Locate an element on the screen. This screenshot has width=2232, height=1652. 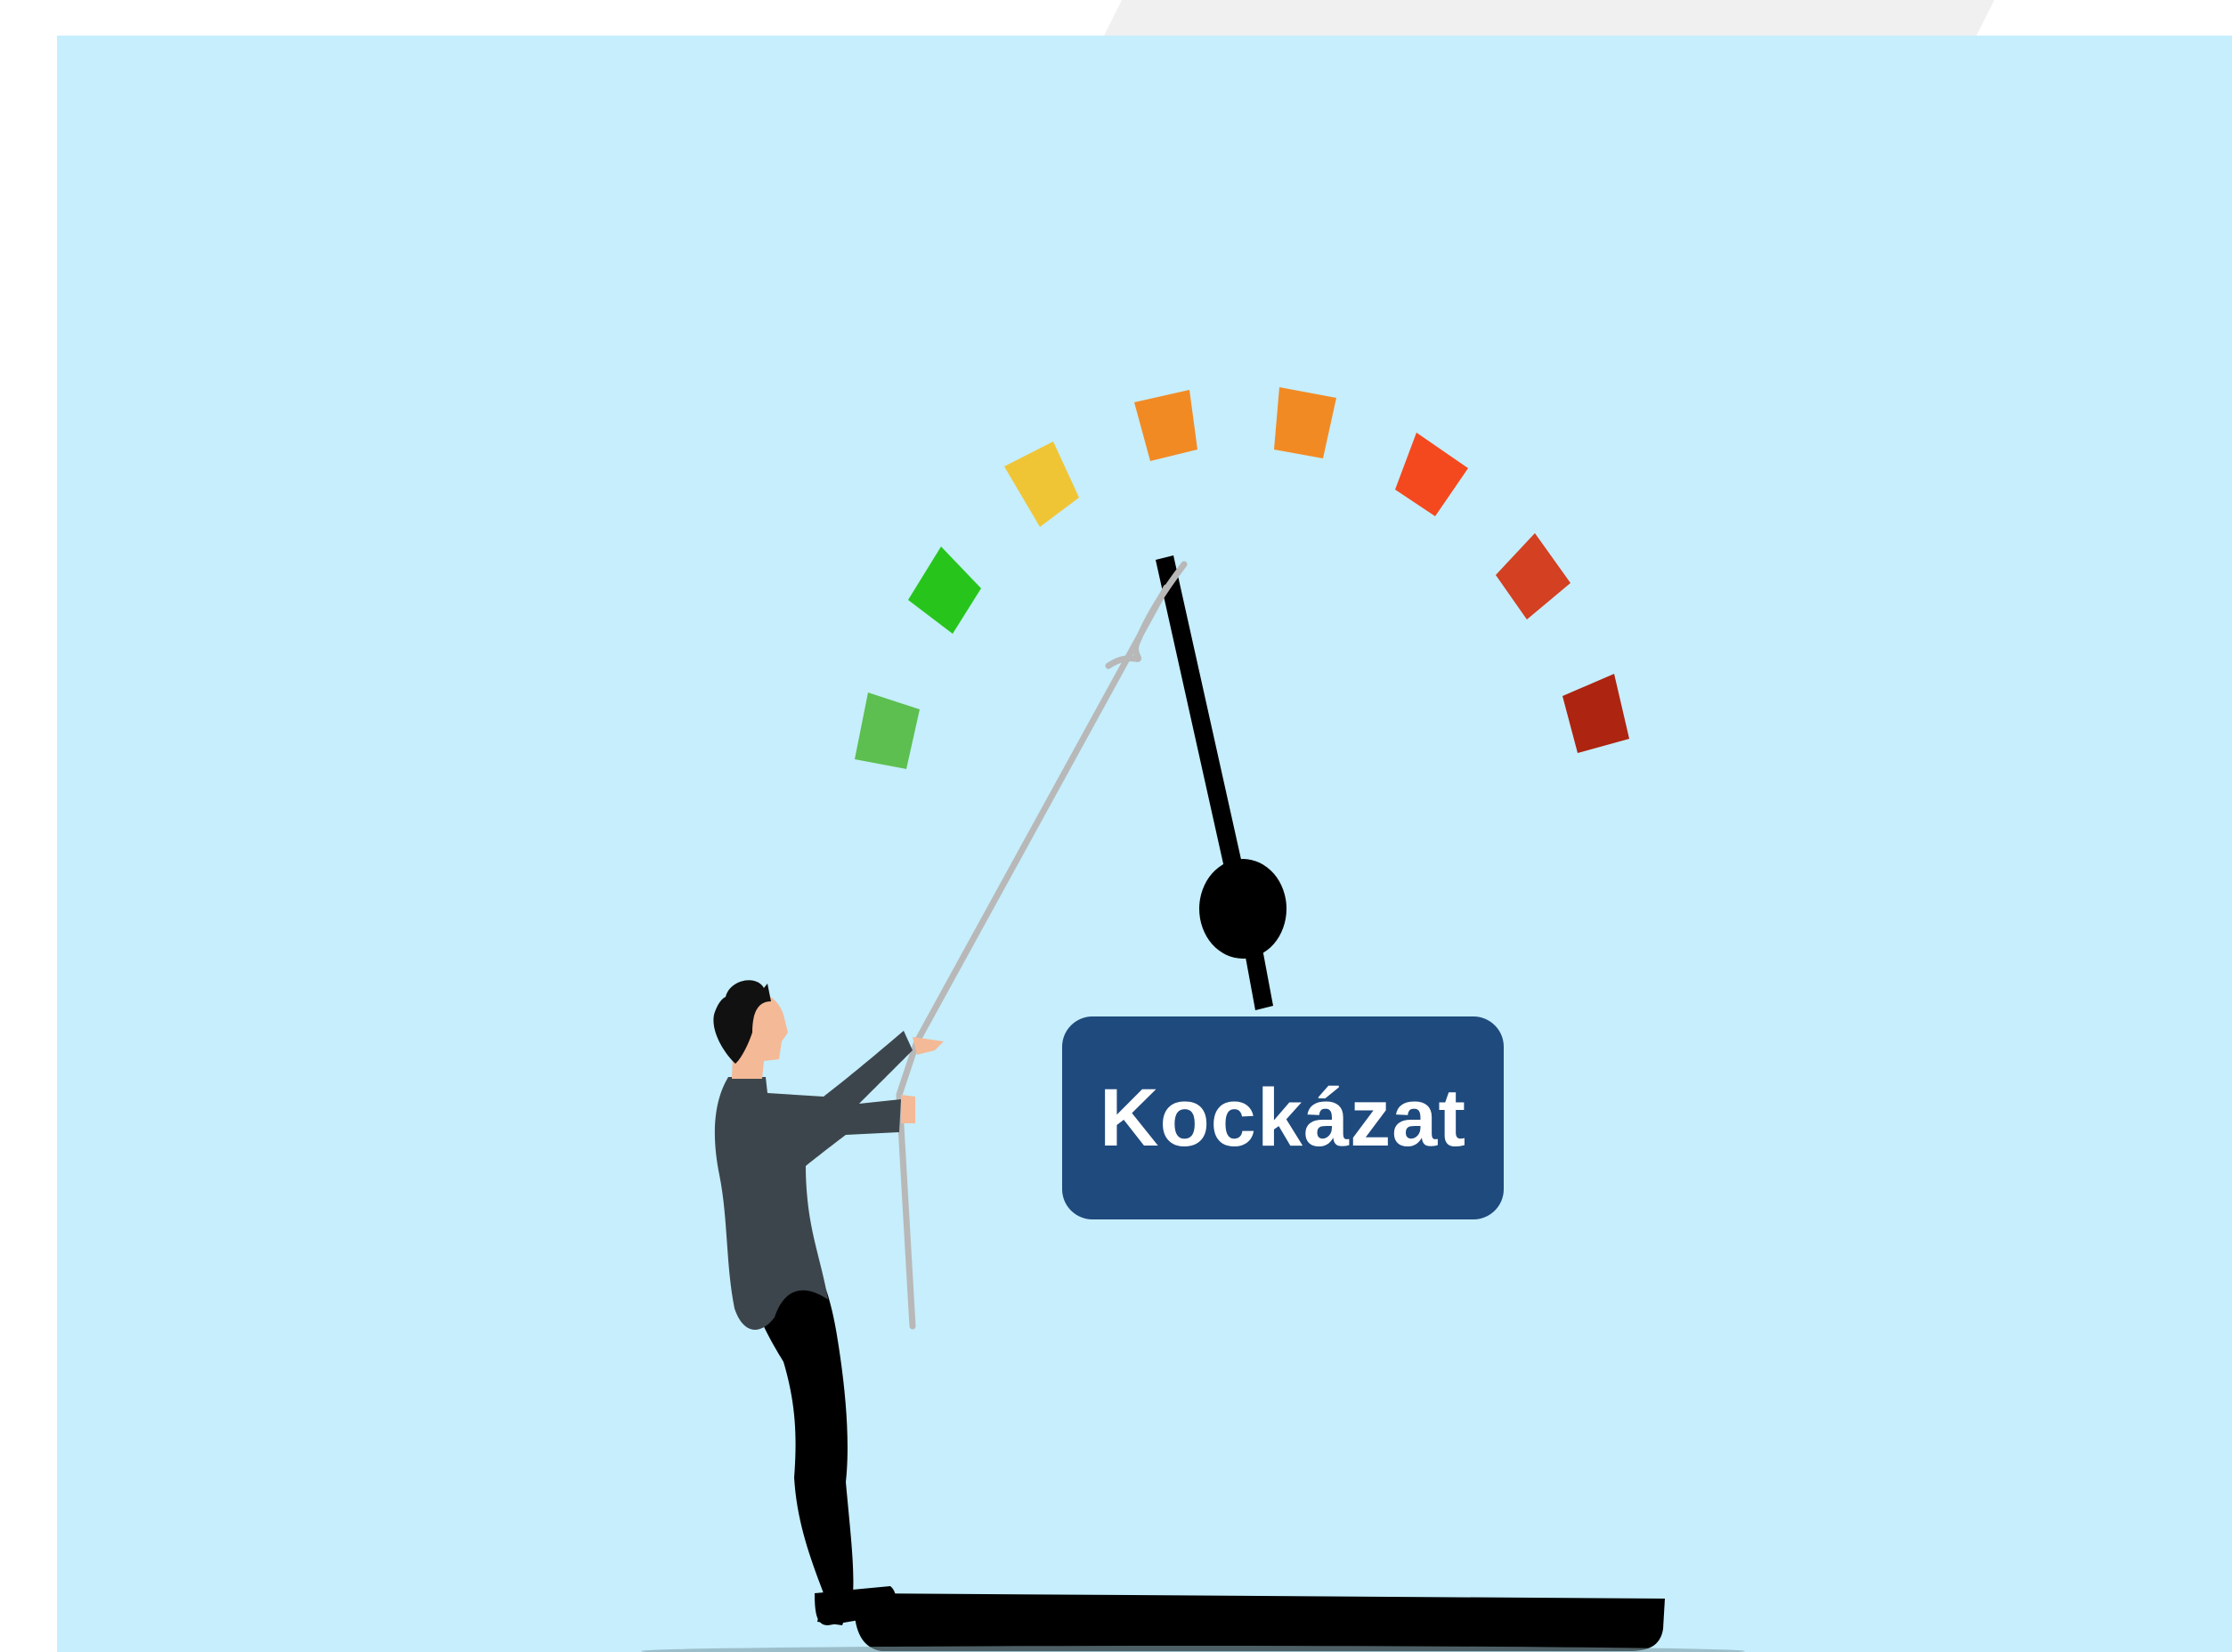
gauge-scale is located at coordinates (1242, 578).